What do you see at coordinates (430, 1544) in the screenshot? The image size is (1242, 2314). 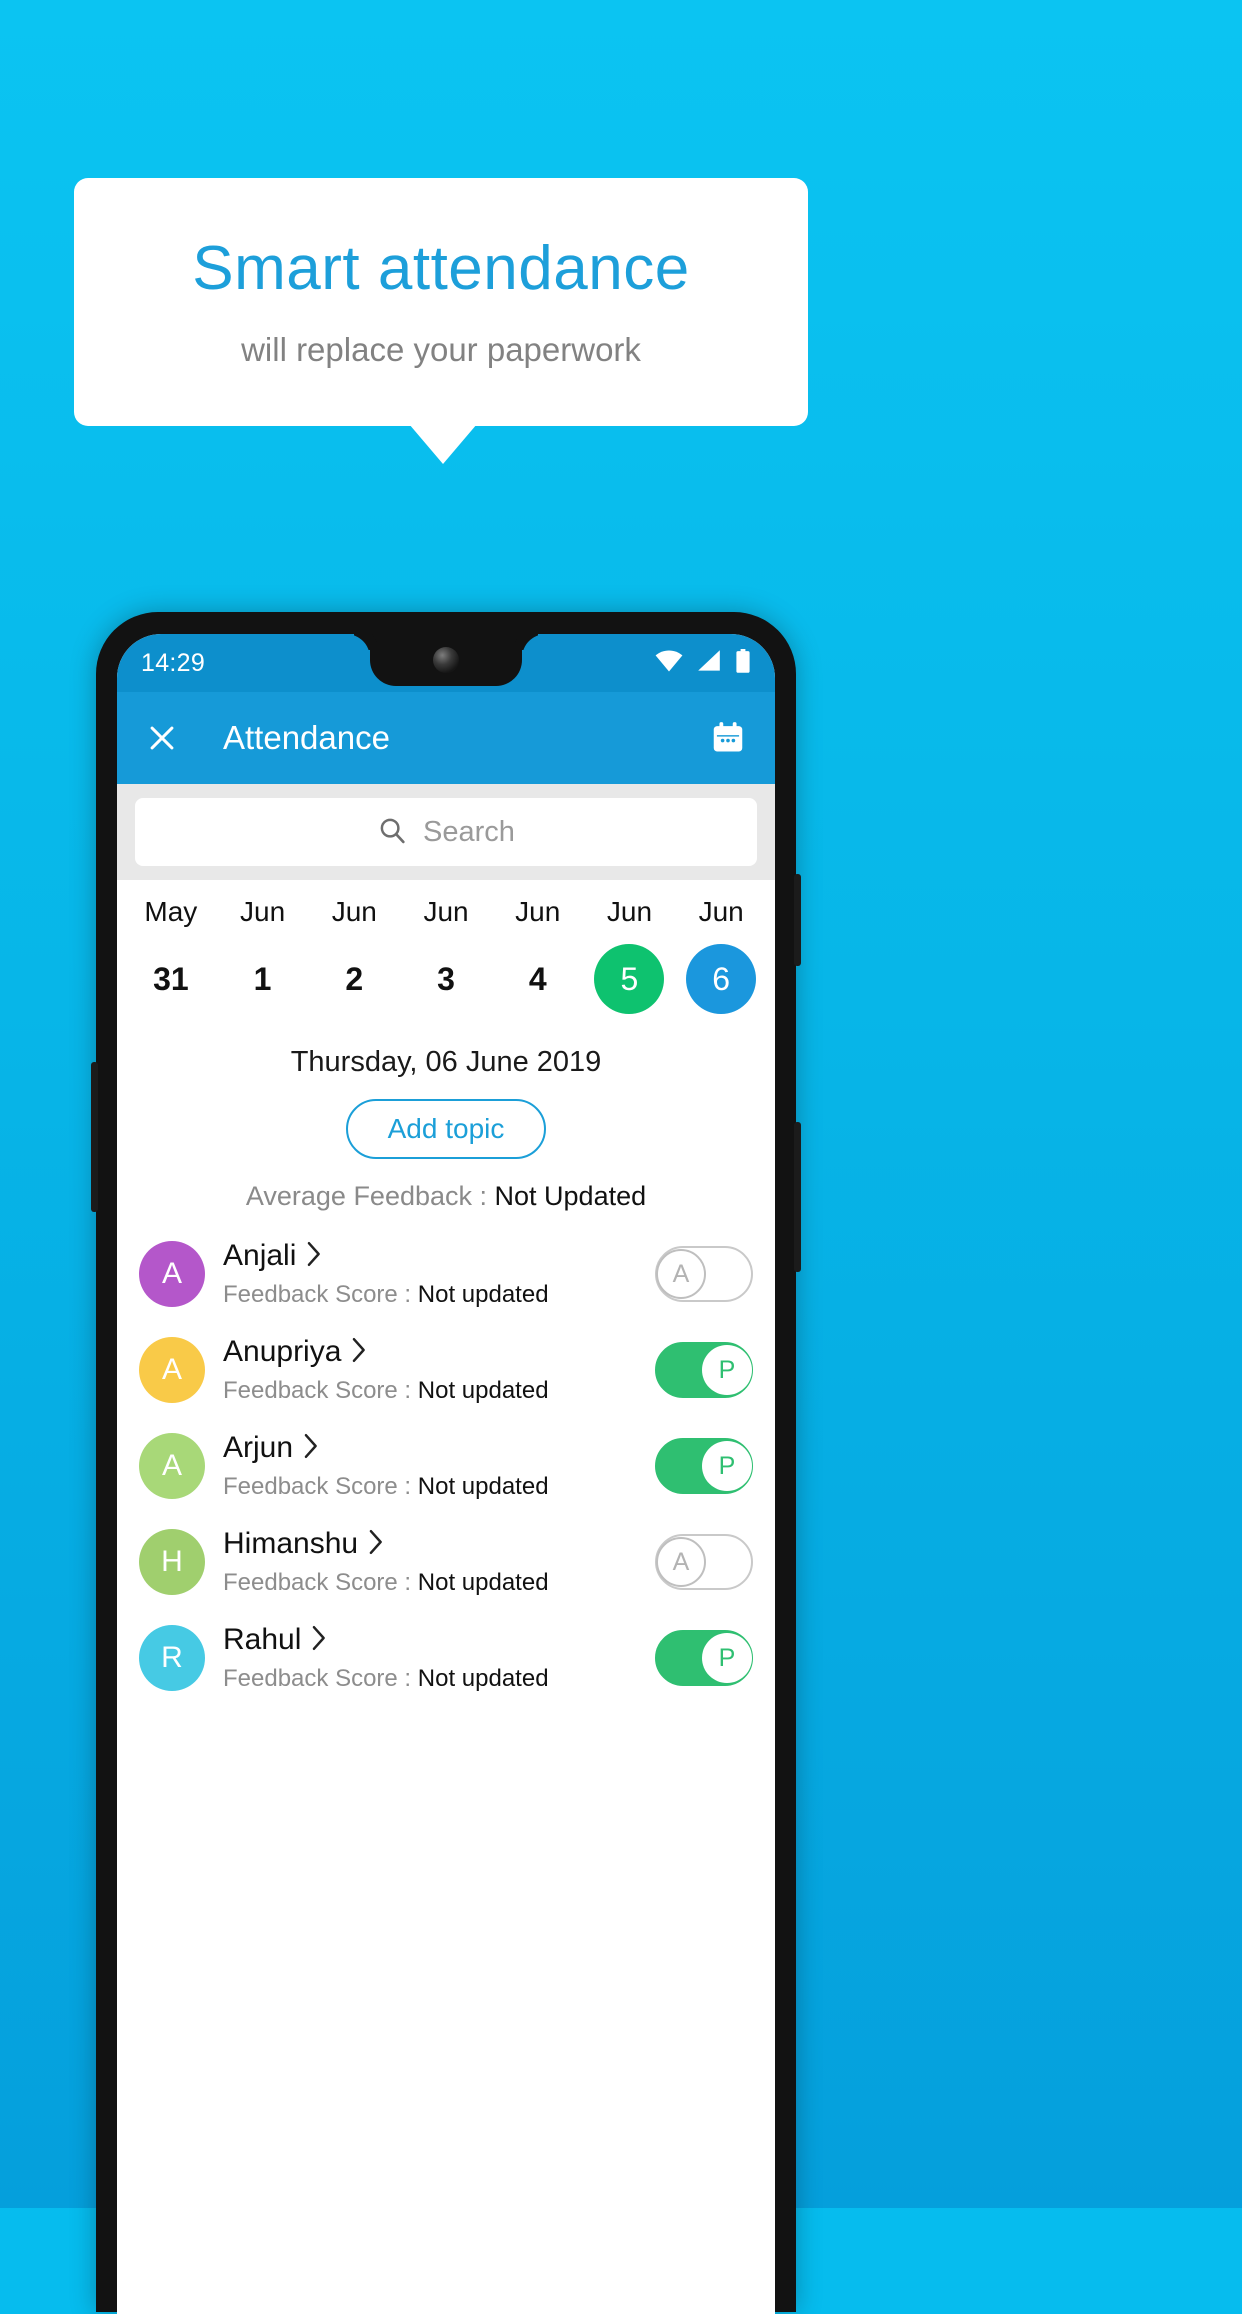 I see `student-name-row: Himanshu` at bounding box center [430, 1544].